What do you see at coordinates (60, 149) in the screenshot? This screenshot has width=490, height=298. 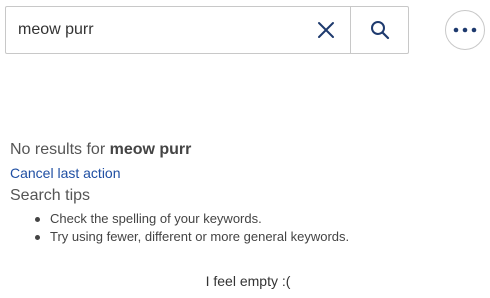 I see `no-results-prefix: No results for` at bounding box center [60, 149].